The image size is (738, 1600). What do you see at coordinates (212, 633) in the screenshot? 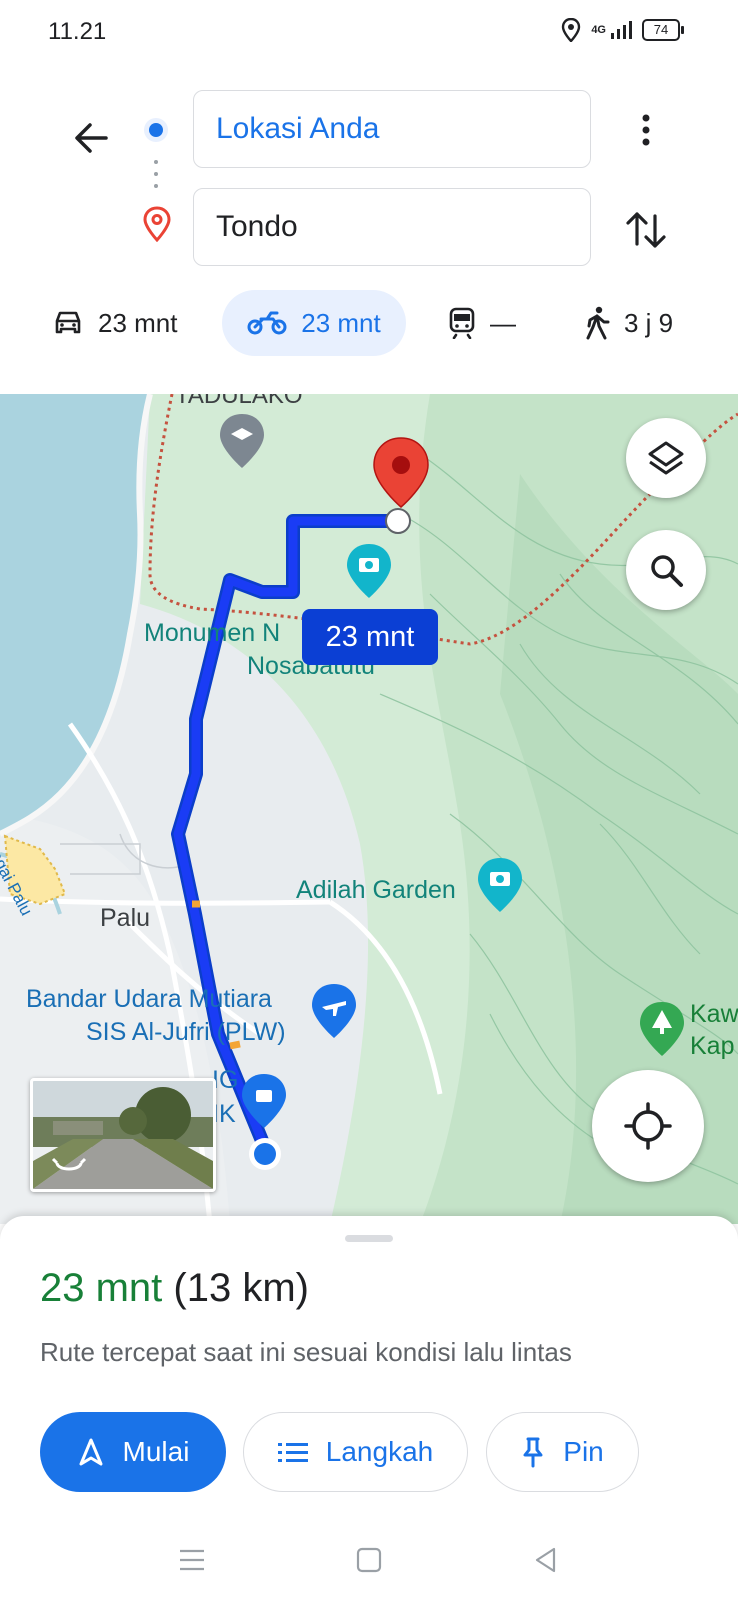
I see `map-label-monumen: Monumen N` at bounding box center [212, 633].